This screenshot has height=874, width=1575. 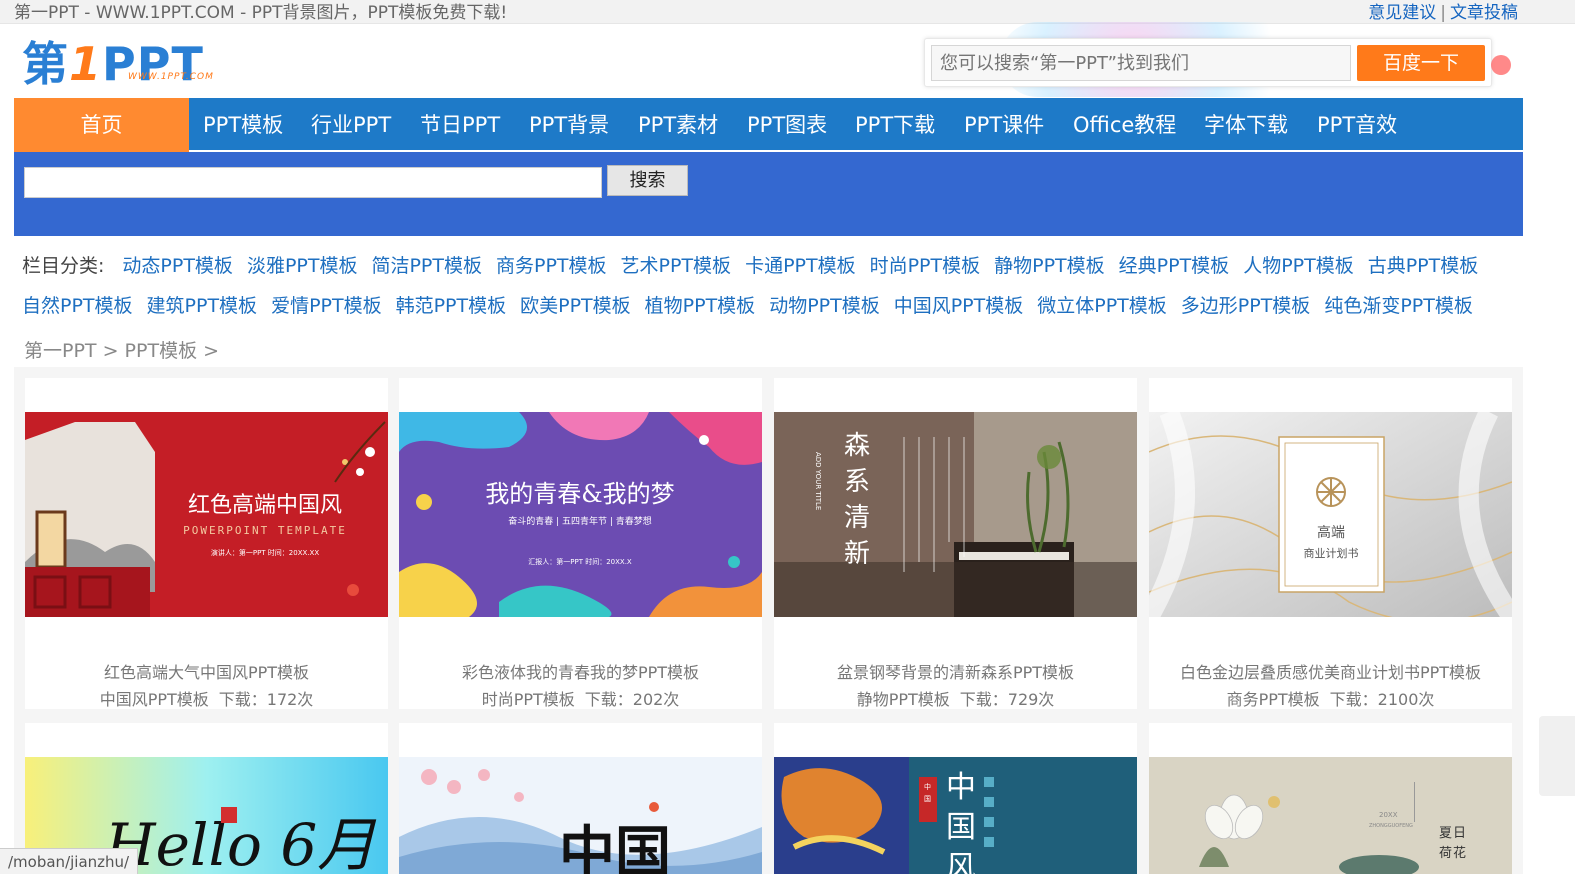 What do you see at coordinates (101, 125) in the screenshot?
I see `nav-item-home: 首页` at bounding box center [101, 125].